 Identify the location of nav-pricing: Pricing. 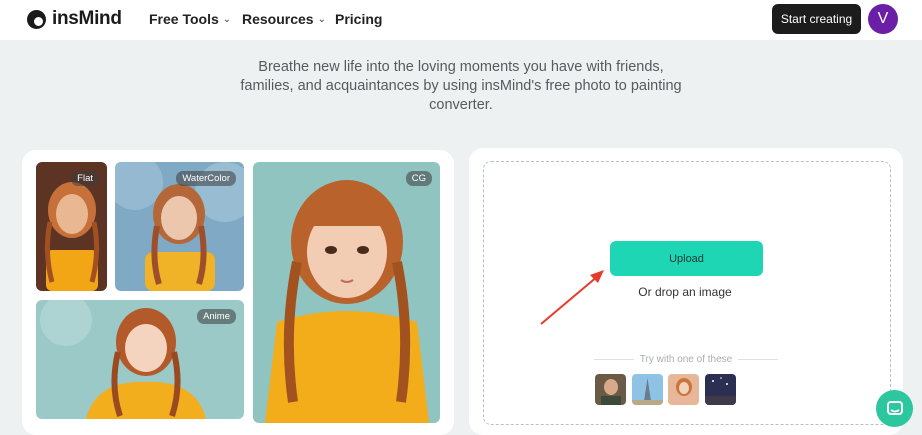
(358, 19).